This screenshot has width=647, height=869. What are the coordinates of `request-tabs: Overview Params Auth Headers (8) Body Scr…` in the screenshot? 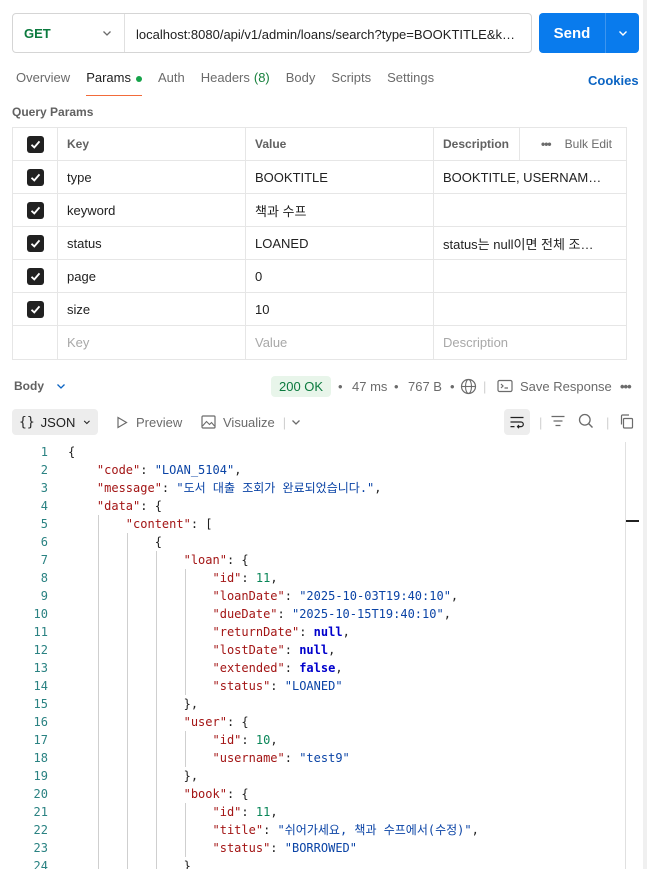 It's located at (233, 83).